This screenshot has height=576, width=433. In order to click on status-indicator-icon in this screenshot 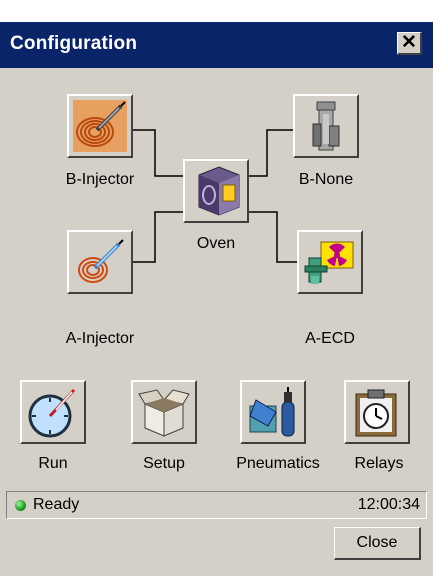, I will do `click(20, 505)`.